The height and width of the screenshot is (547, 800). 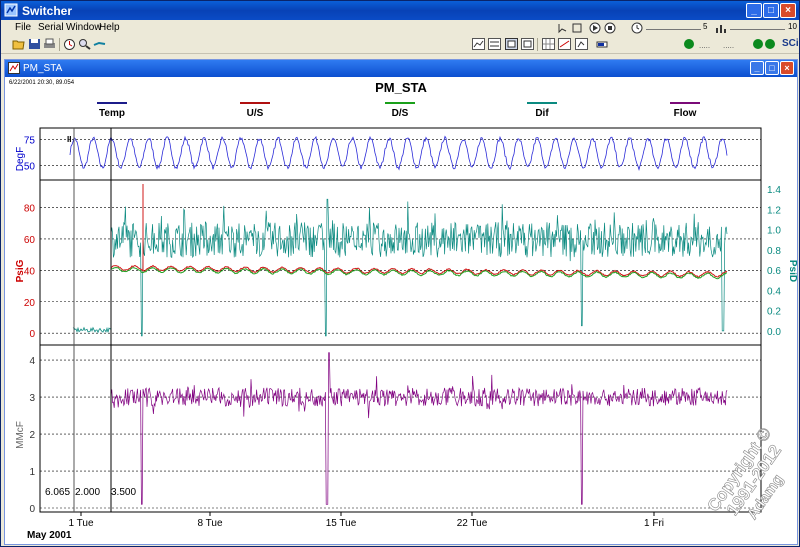 I want to click on tick-psid: 1.2, so click(x=774, y=210).